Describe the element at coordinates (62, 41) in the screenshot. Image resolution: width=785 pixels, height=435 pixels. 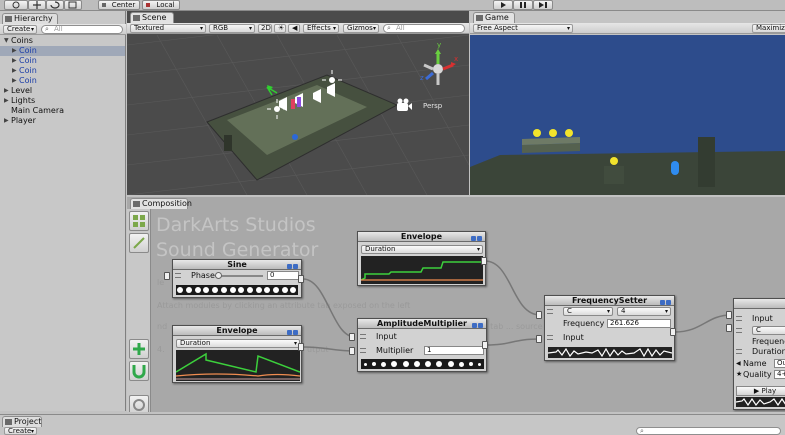
I see `hierarchy-item: ▼ Coins` at that location.